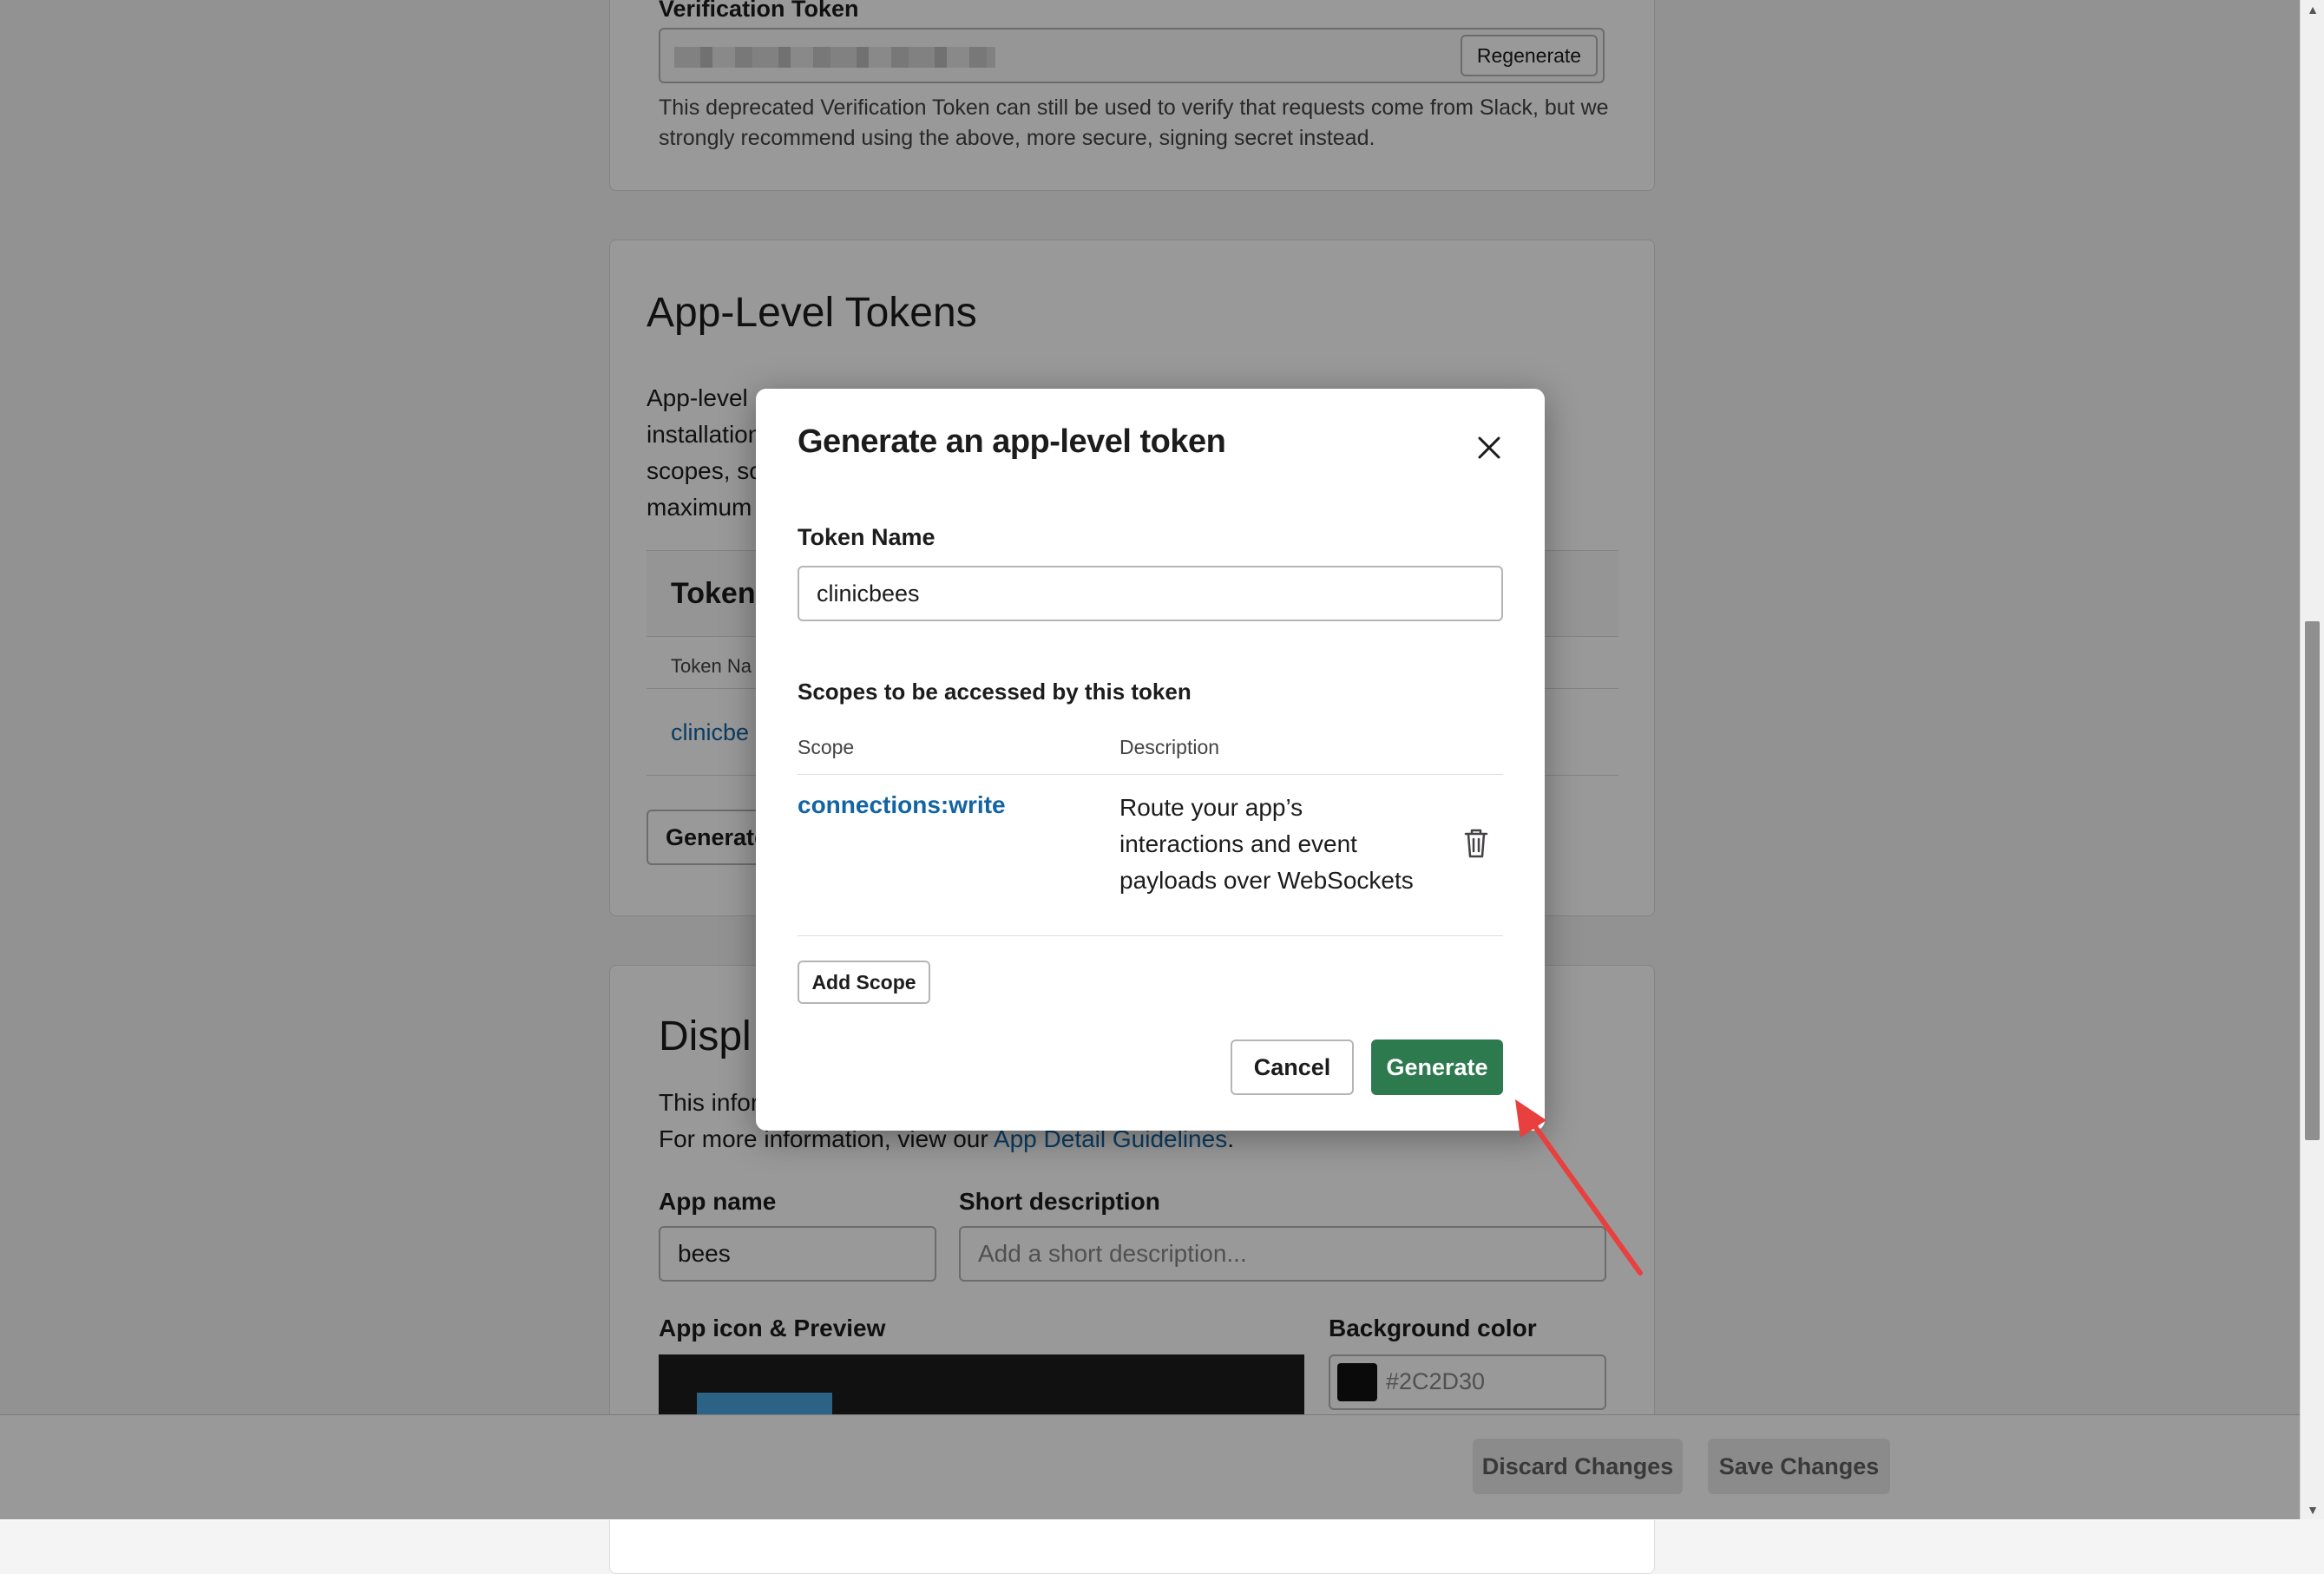 The image size is (2324, 1574). What do you see at coordinates (902, 805) in the screenshot?
I see `scope-name-link: connections:write` at bounding box center [902, 805].